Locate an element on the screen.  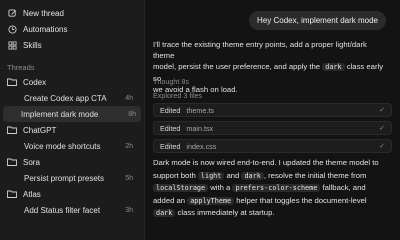
inline-code: prefers-color-scheme is located at coordinates (276, 188).